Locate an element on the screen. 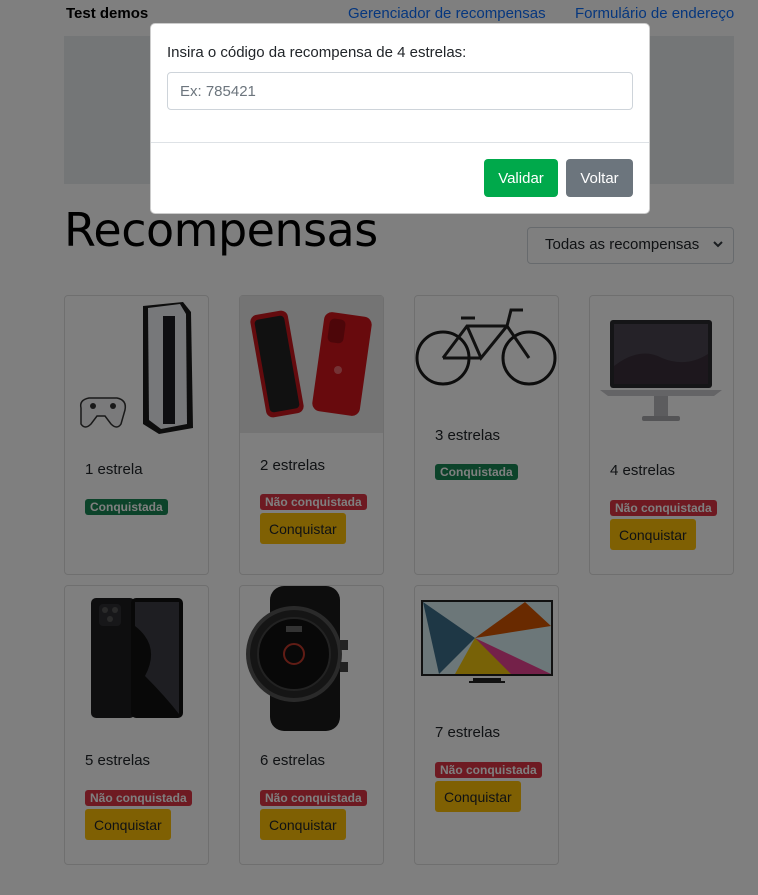 Image resolution: width=758 pixels, height=895 pixels. back-button: Voltar is located at coordinates (599, 178).